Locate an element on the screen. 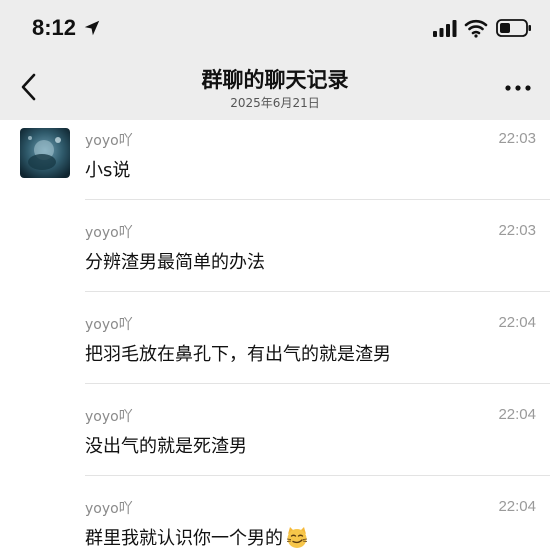 This screenshot has width=550, height=553. signal-icon is located at coordinates (445, 28).